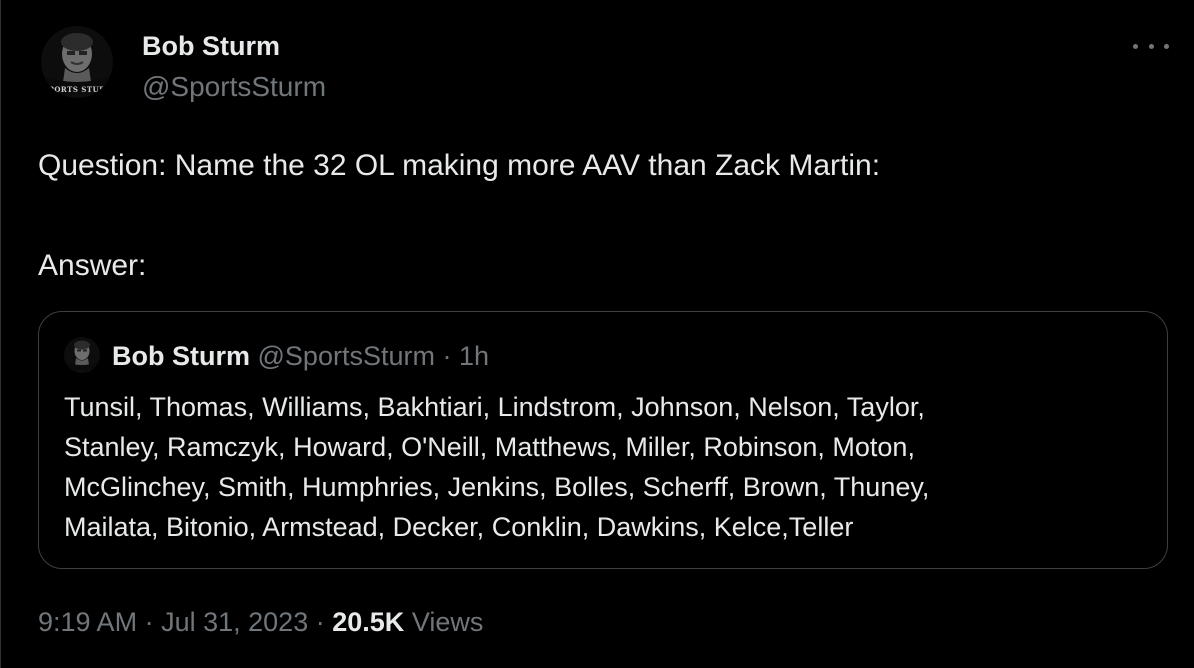 This screenshot has width=1194, height=668. I want to click on sports-sturm-logo-icon, so click(82, 355).